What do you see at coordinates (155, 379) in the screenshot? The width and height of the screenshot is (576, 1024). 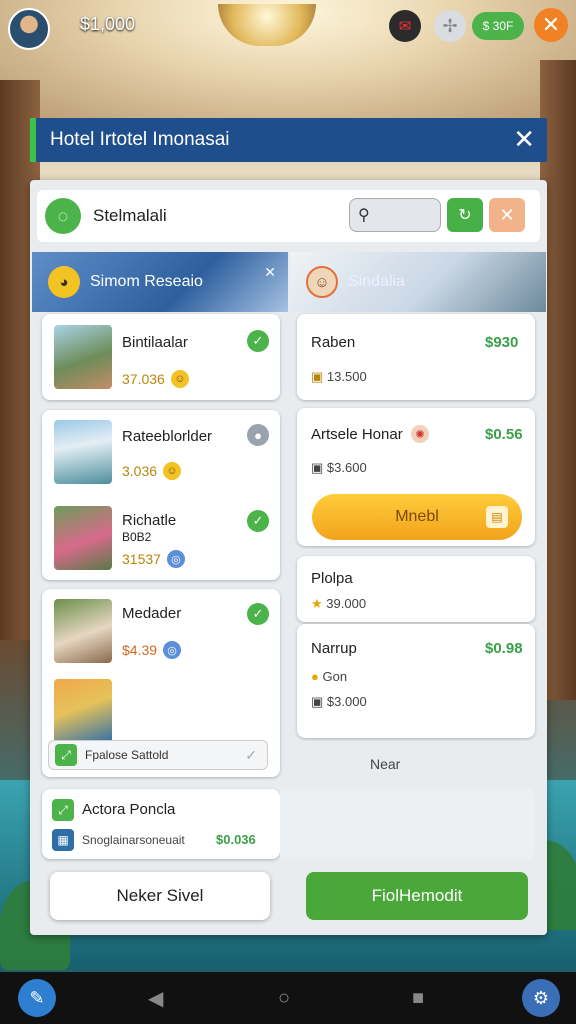 I see `item-value: 37.036 ☺` at bounding box center [155, 379].